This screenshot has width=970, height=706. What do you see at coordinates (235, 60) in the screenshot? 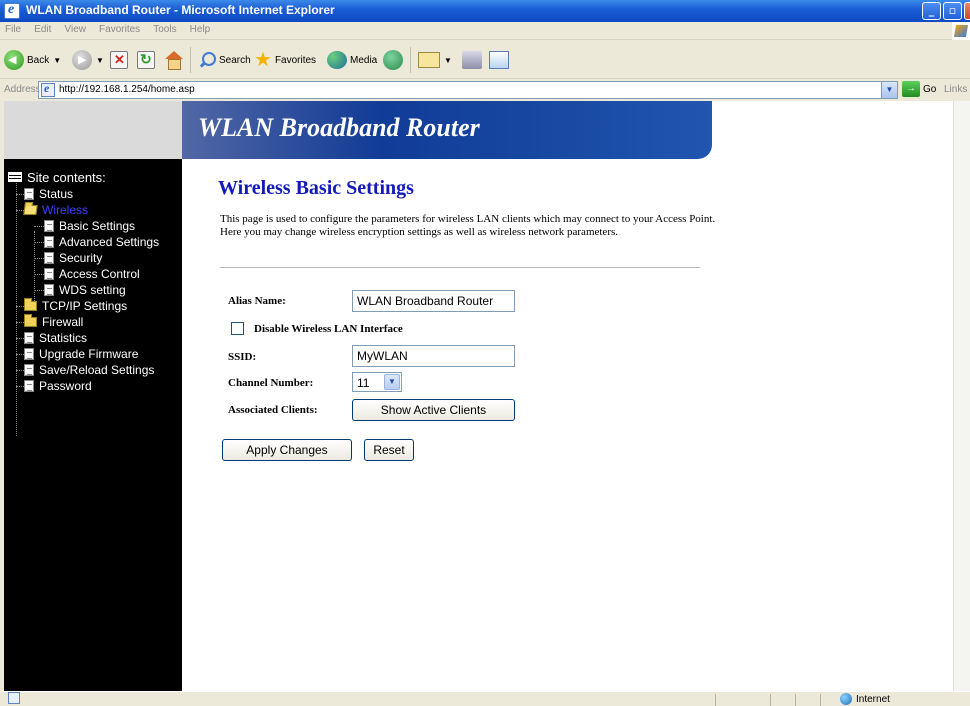
I see `search-label: Search` at bounding box center [235, 60].